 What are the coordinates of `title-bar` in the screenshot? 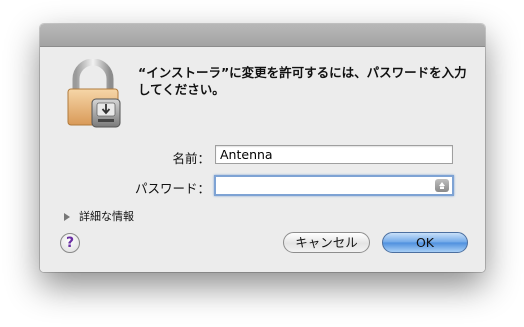 It's located at (262, 35).